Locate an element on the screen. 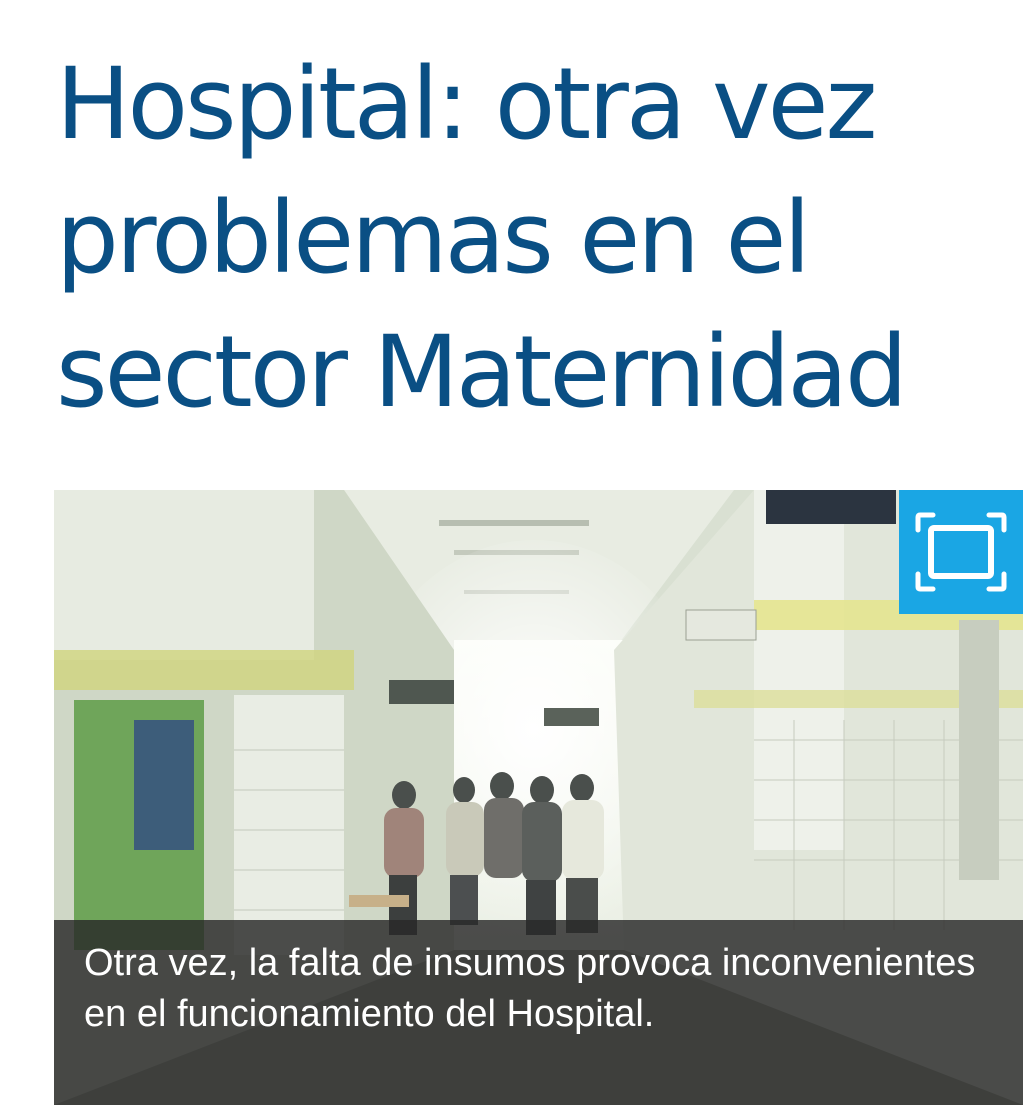 The height and width of the screenshot is (1105, 1023). fullscreen-icon is located at coordinates (961, 552).